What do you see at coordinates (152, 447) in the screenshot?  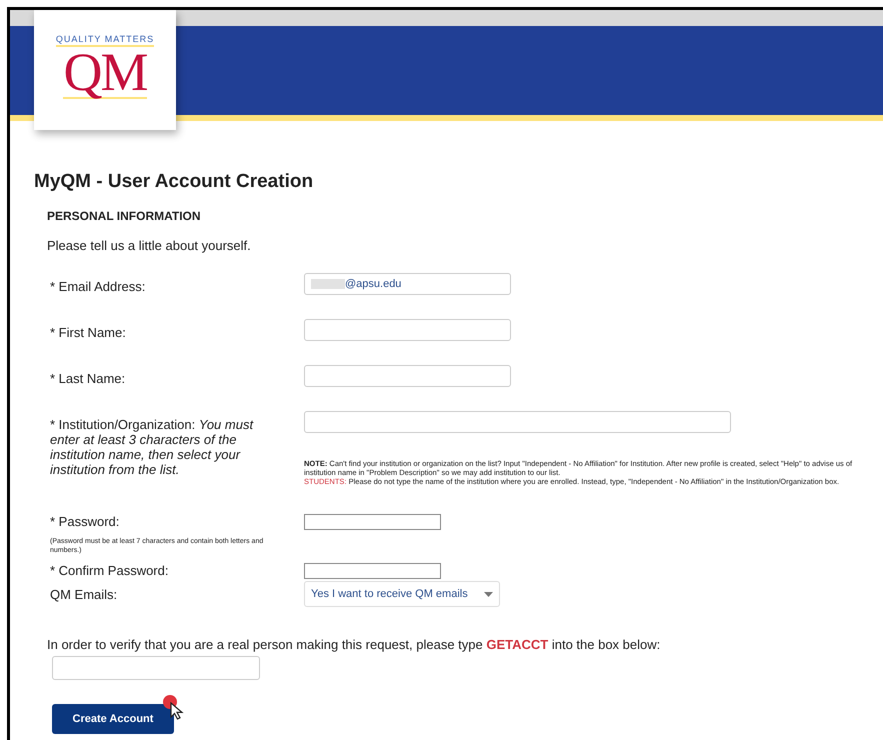 I see `field-label: * Institution/Organization: You must enter at least 3 characters of the institution name, then select your institution from the list.` at bounding box center [152, 447].